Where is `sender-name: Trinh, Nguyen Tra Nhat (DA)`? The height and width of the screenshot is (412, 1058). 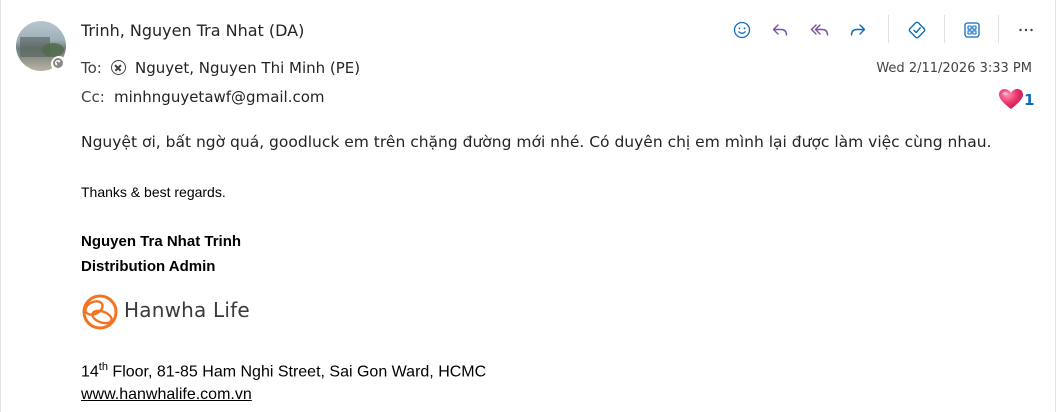
sender-name: Trinh, Nguyen Tra Nhat (DA) is located at coordinates (192, 30).